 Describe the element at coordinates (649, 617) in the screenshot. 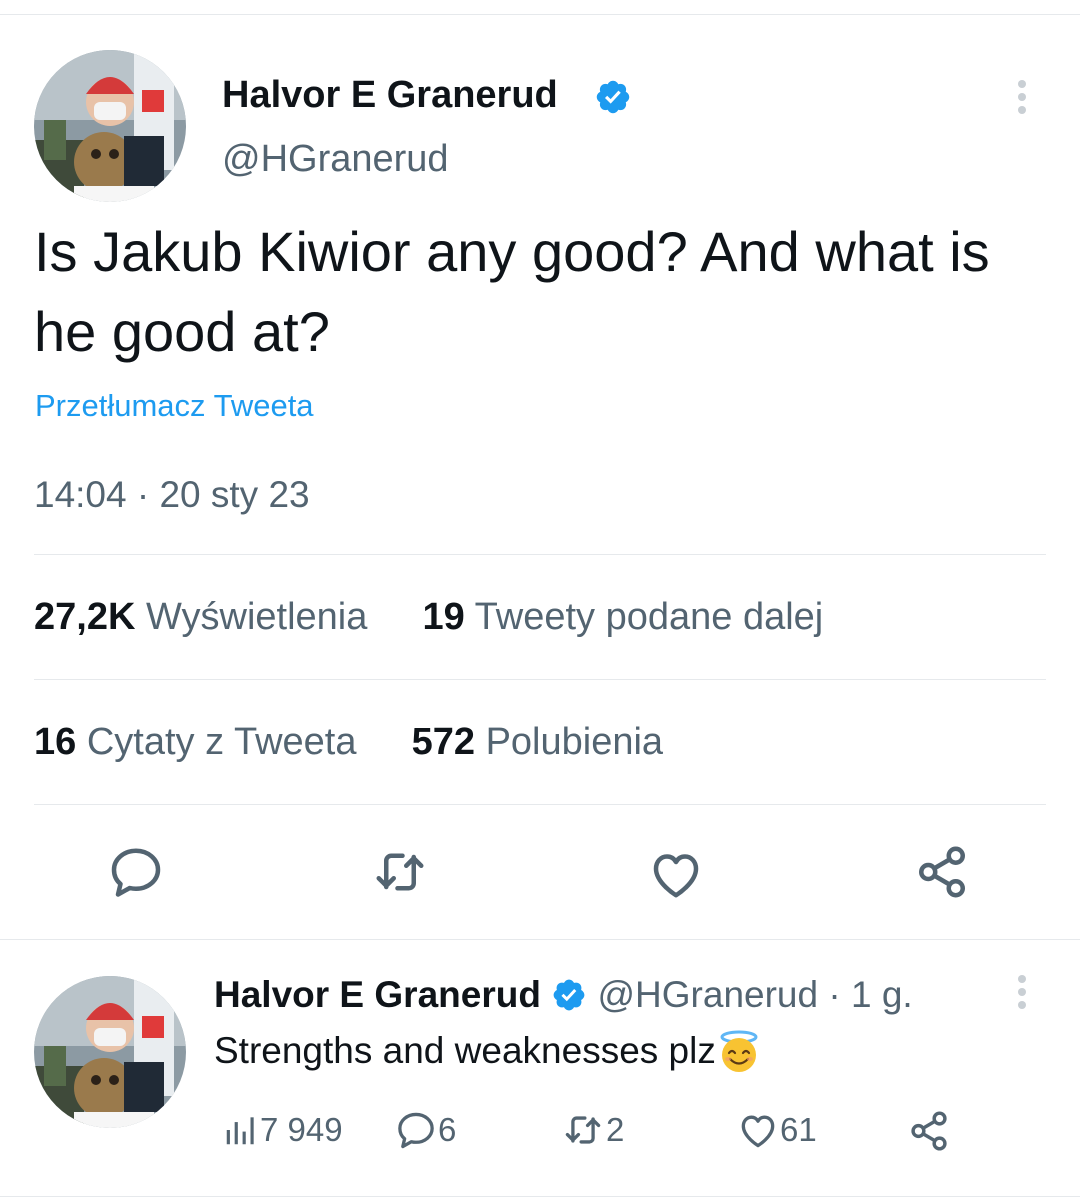

I see `retweets-label: Tweety podane dalej` at that location.